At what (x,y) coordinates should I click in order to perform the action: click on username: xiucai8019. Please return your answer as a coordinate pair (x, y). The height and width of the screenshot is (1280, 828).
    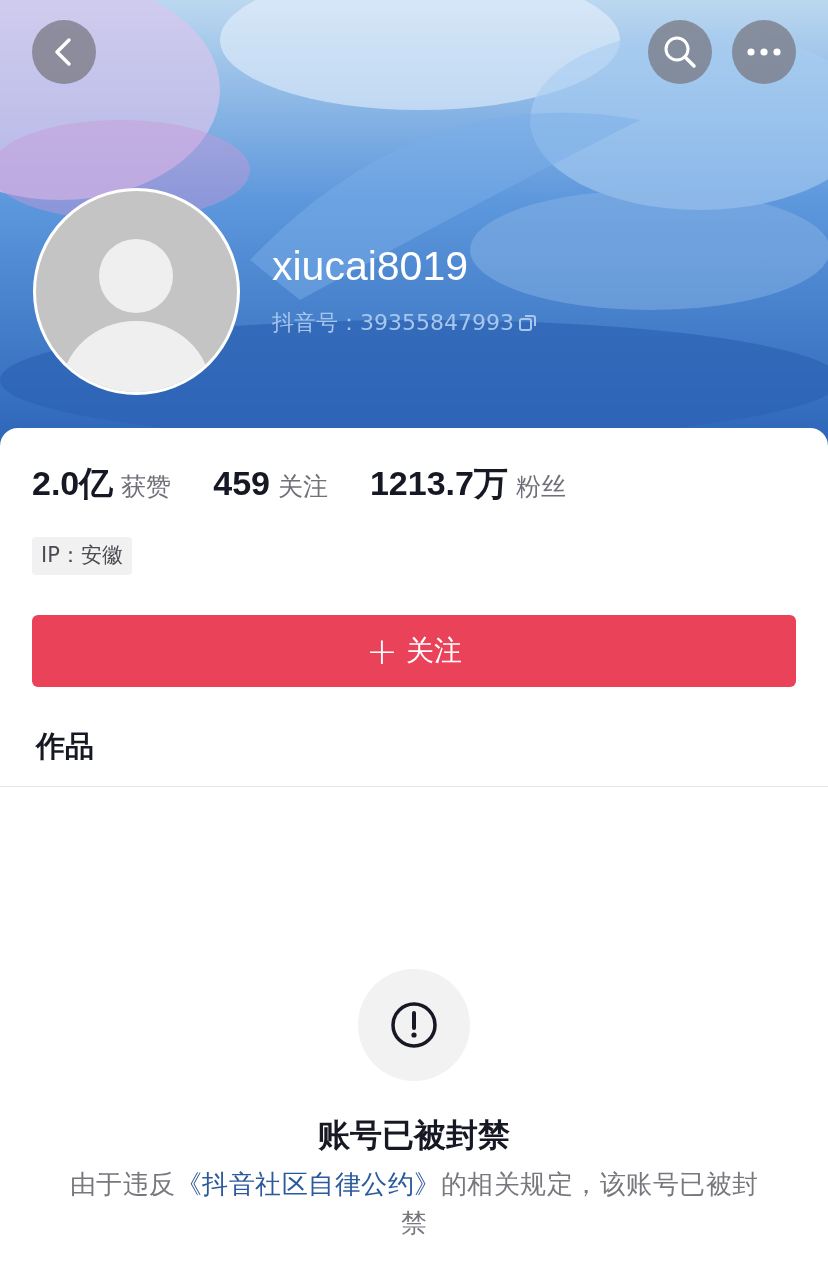
    Looking at the image, I should click on (370, 267).